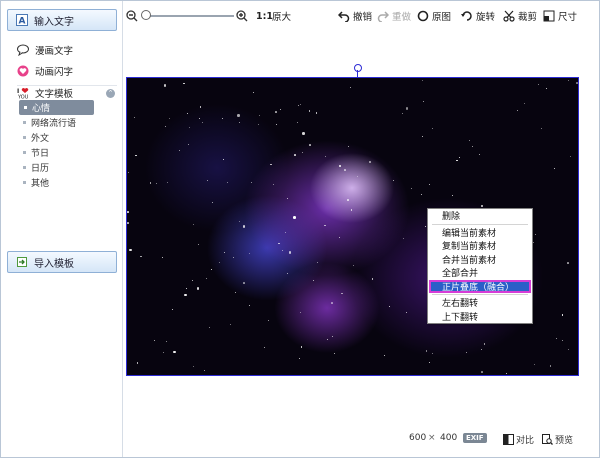 This screenshot has height=458, width=600. Describe the element at coordinates (518, 439) in the screenshot. I see `compare-button: 对比` at that location.